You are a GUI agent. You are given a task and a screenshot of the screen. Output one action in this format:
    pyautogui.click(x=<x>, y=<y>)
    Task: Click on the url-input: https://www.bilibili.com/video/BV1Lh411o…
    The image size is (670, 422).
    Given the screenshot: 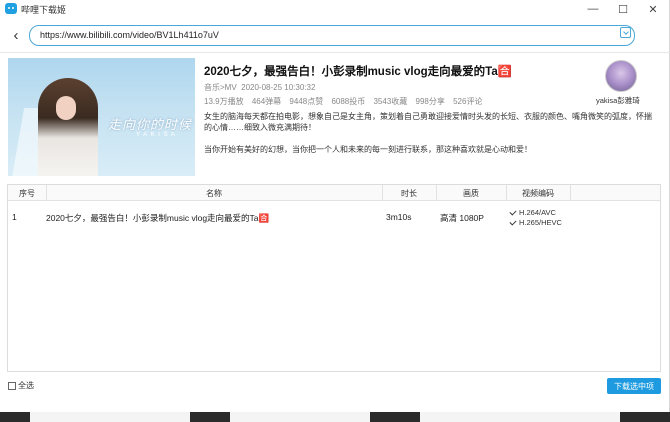 What is the action you would take?
    pyautogui.click(x=332, y=35)
    